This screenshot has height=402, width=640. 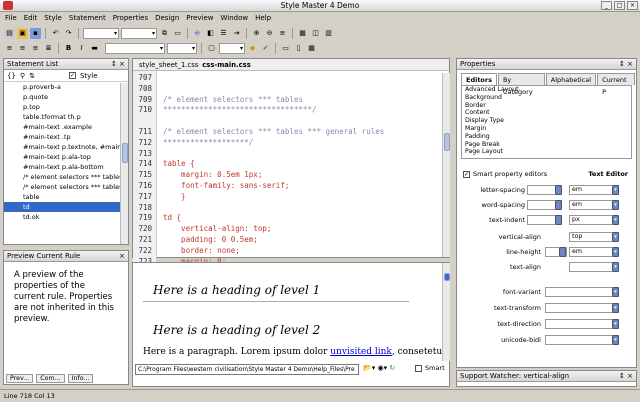 What do you see at coordinates (130, 18) in the screenshot?
I see `menu-item-properties: Properties` at bounding box center [130, 18].